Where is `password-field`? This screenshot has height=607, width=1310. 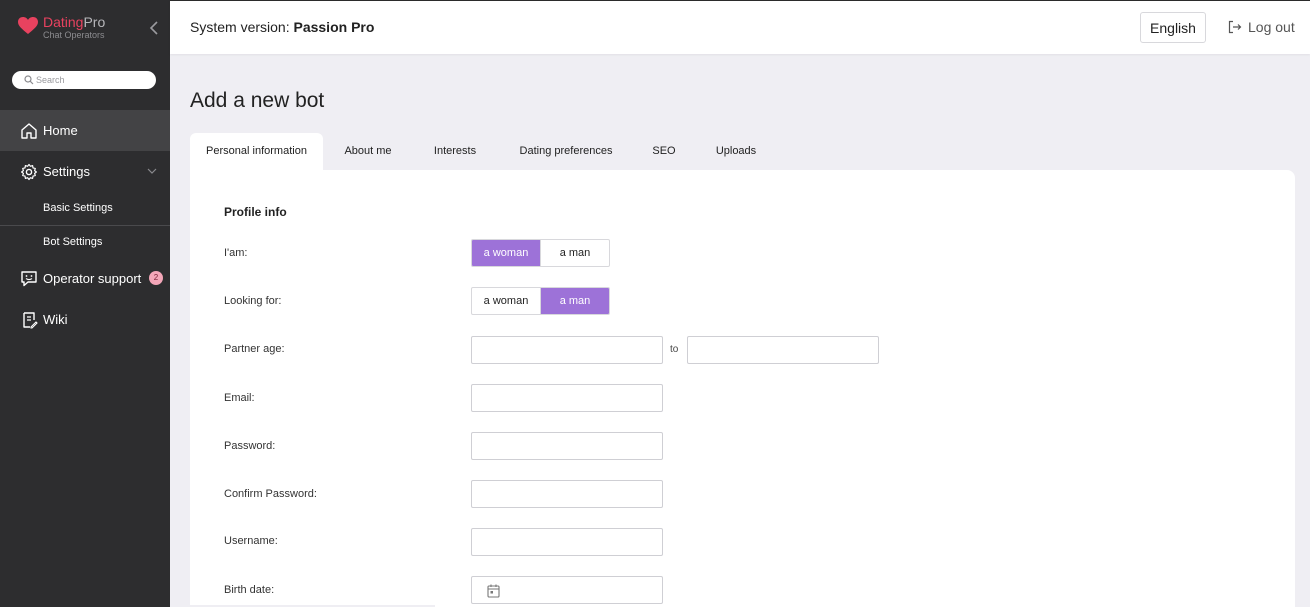 password-field is located at coordinates (567, 446).